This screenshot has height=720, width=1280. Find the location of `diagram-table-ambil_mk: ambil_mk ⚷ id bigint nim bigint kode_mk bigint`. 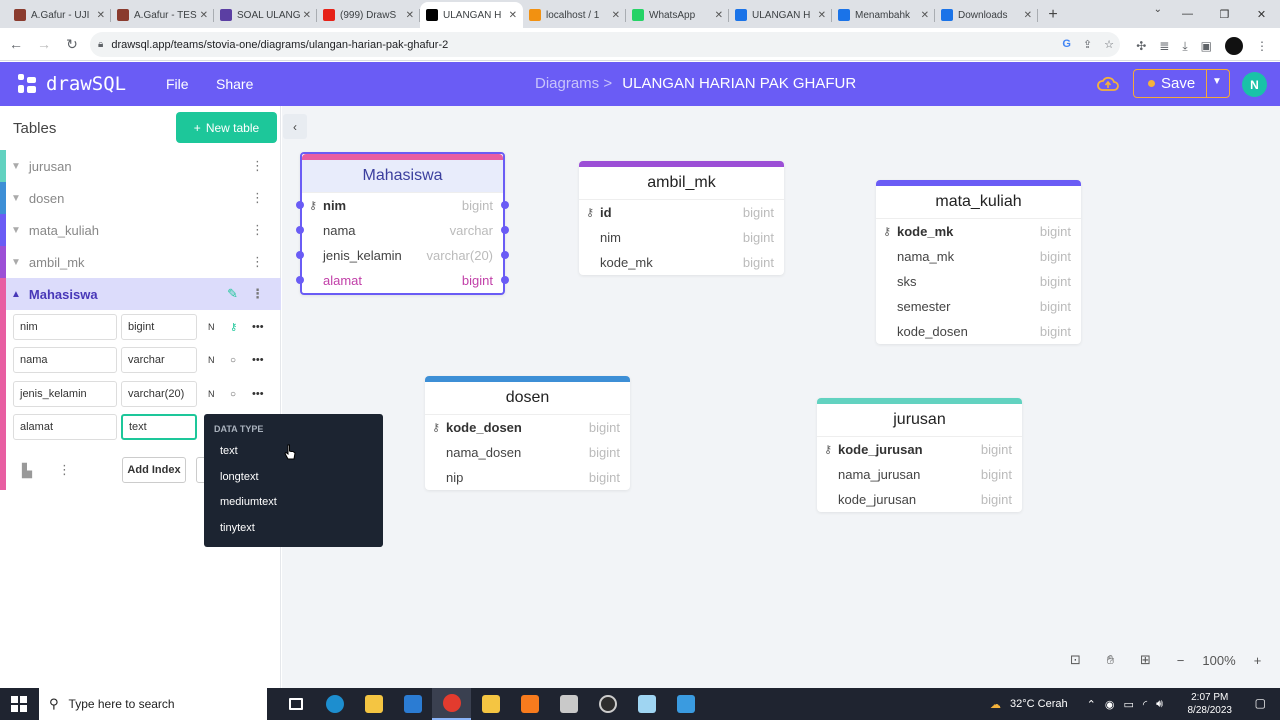

diagram-table-ambil_mk: ambil_mk ⚷ id bigint nim bigint kode_mk bigint is located at coordinates (681, 218).